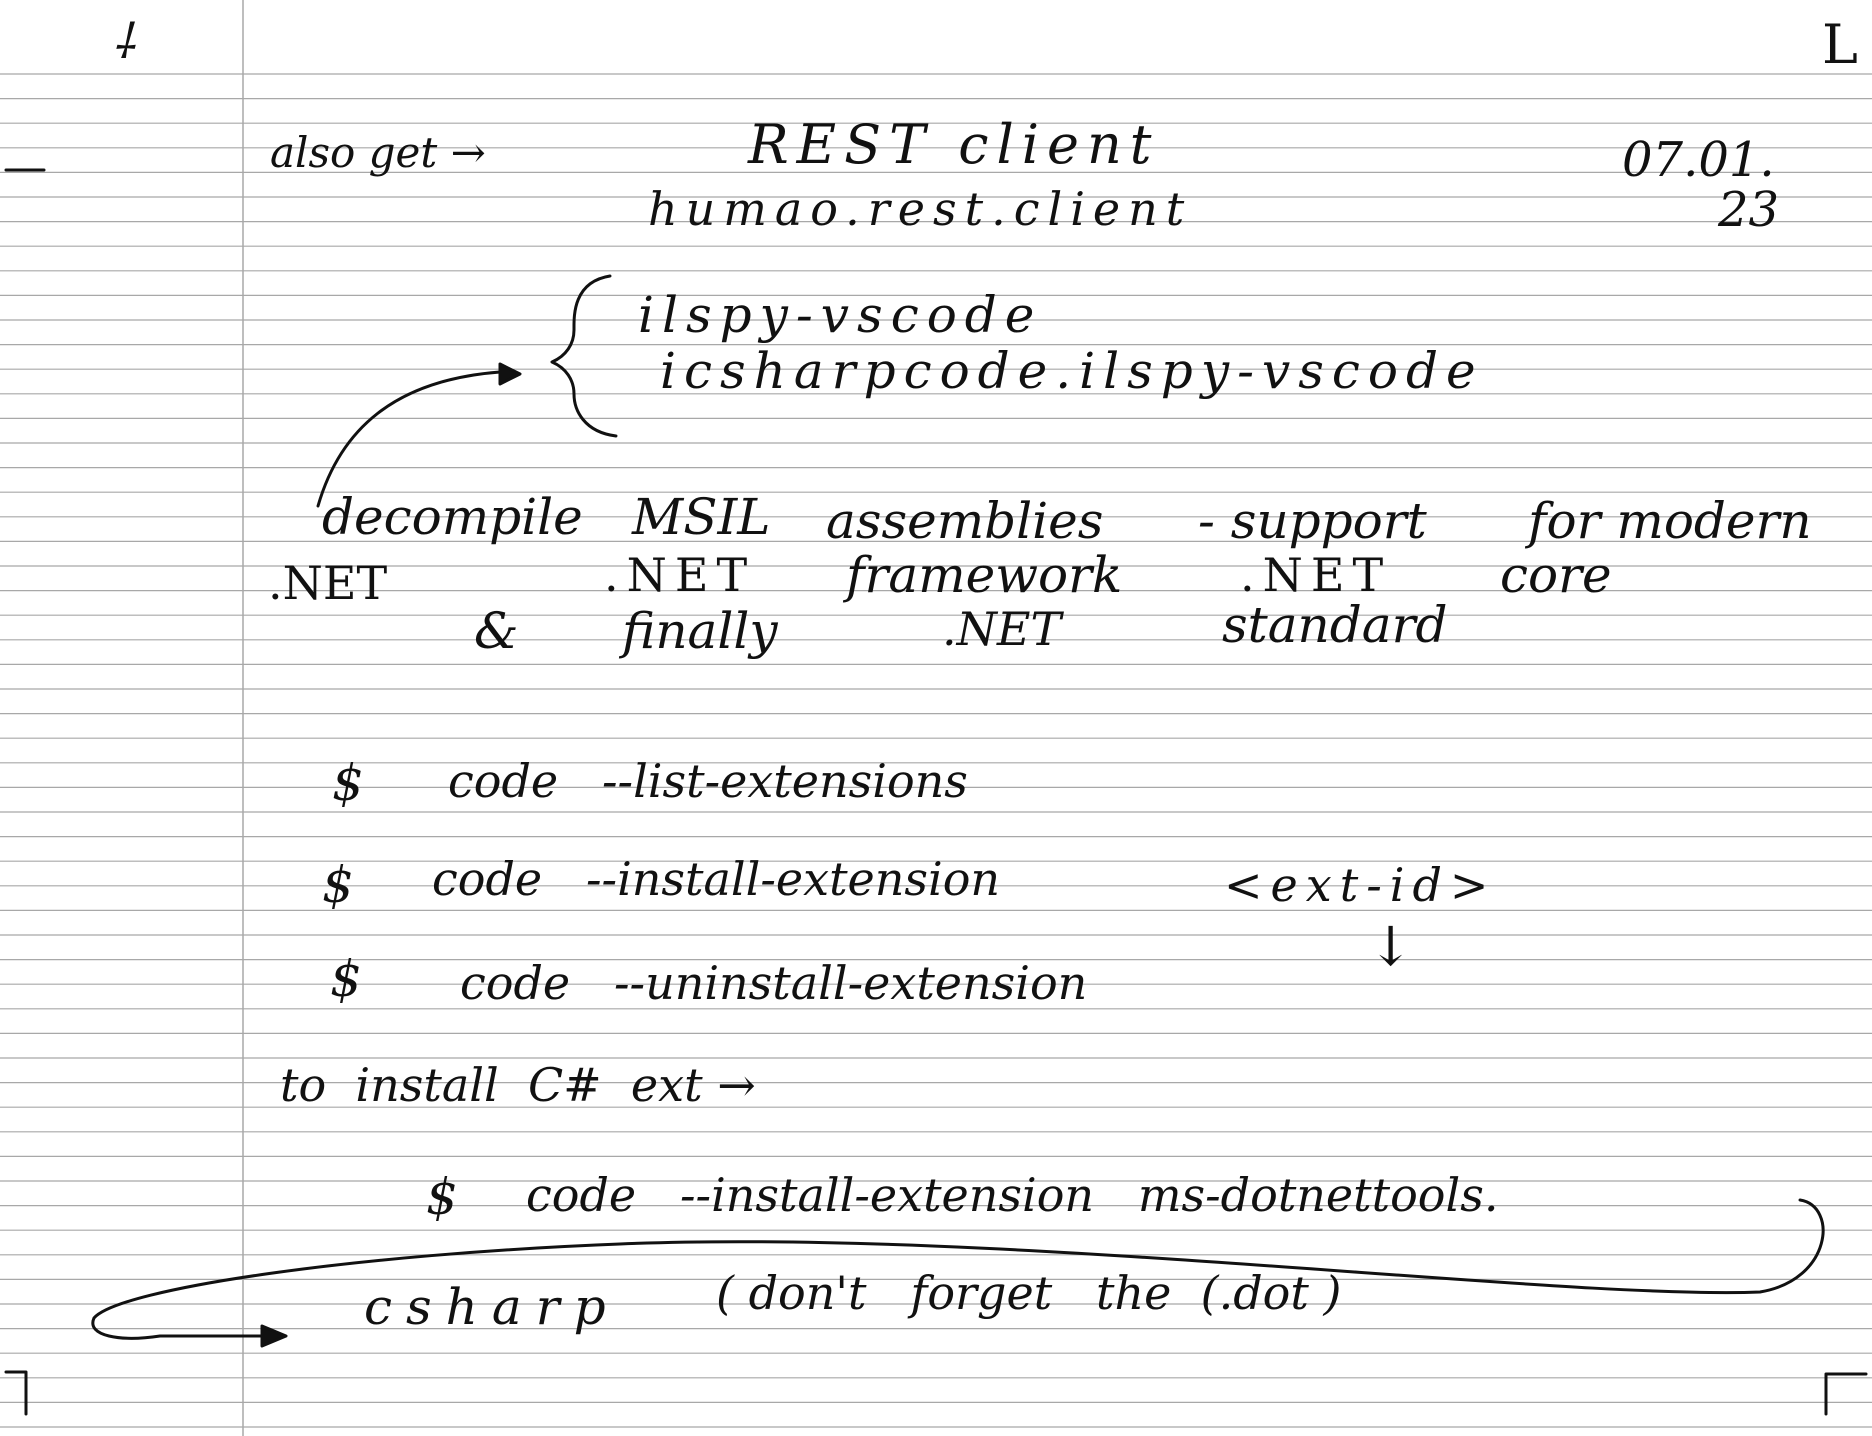 The width and height of the screenshot is (1872, 1436). What do you see at coordinates (16, 1393) in the screenshot?
I see `corner-mark-bottom-left` at bounding box center [16, 1393].